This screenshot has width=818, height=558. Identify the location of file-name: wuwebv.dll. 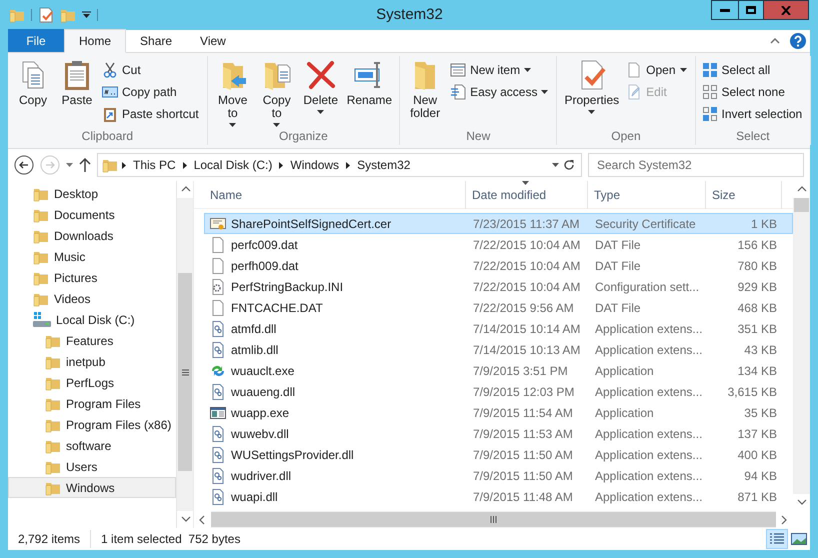
(260, 434).